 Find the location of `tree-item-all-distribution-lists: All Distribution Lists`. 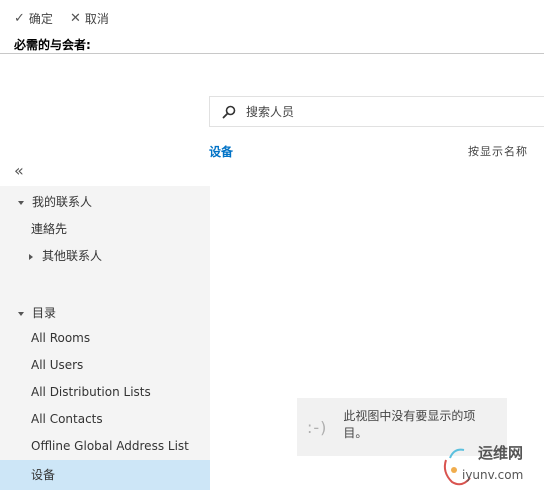

tree-item-all-distribution-lists: All Distribution Lists is located at coordinates (91, 392).